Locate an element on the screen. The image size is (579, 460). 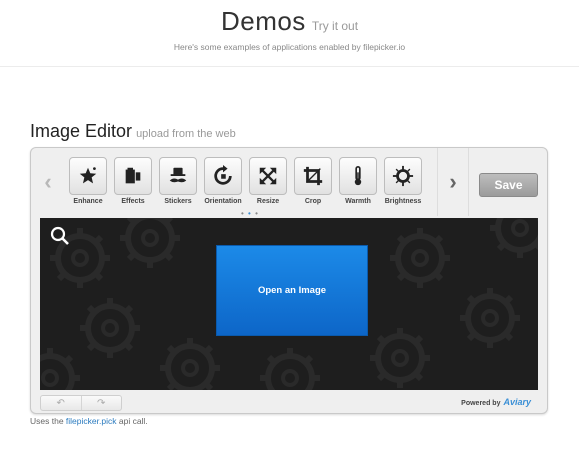
tool-label: Stickers is located at coordinates (178, 201).